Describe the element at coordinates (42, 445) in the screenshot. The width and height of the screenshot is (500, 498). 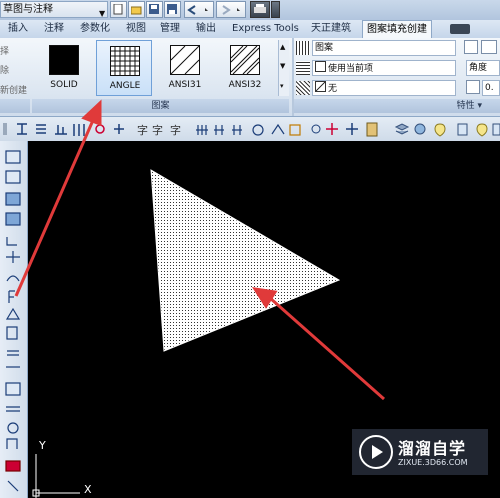
I see `y-axis-label: Y` at that location.